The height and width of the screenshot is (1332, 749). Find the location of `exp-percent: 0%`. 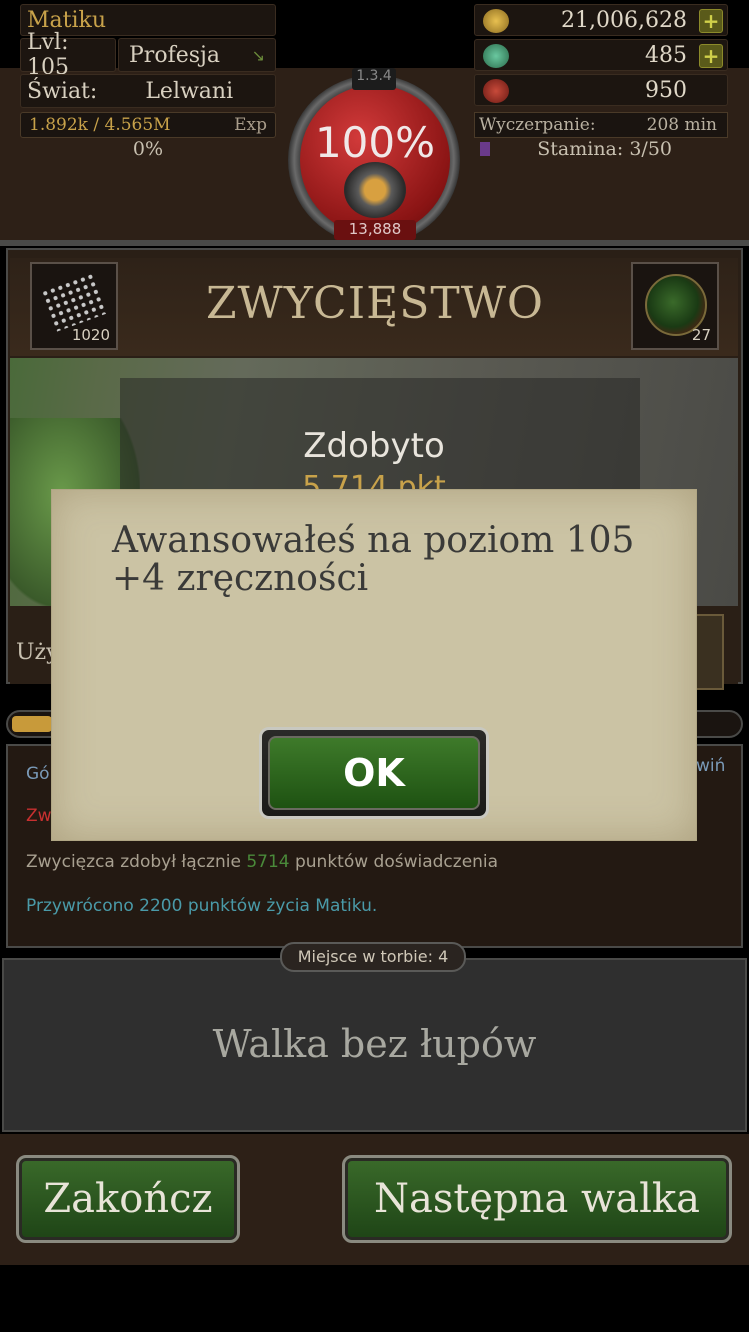

exp-percent: 0% is located at coordinates (148, 149).